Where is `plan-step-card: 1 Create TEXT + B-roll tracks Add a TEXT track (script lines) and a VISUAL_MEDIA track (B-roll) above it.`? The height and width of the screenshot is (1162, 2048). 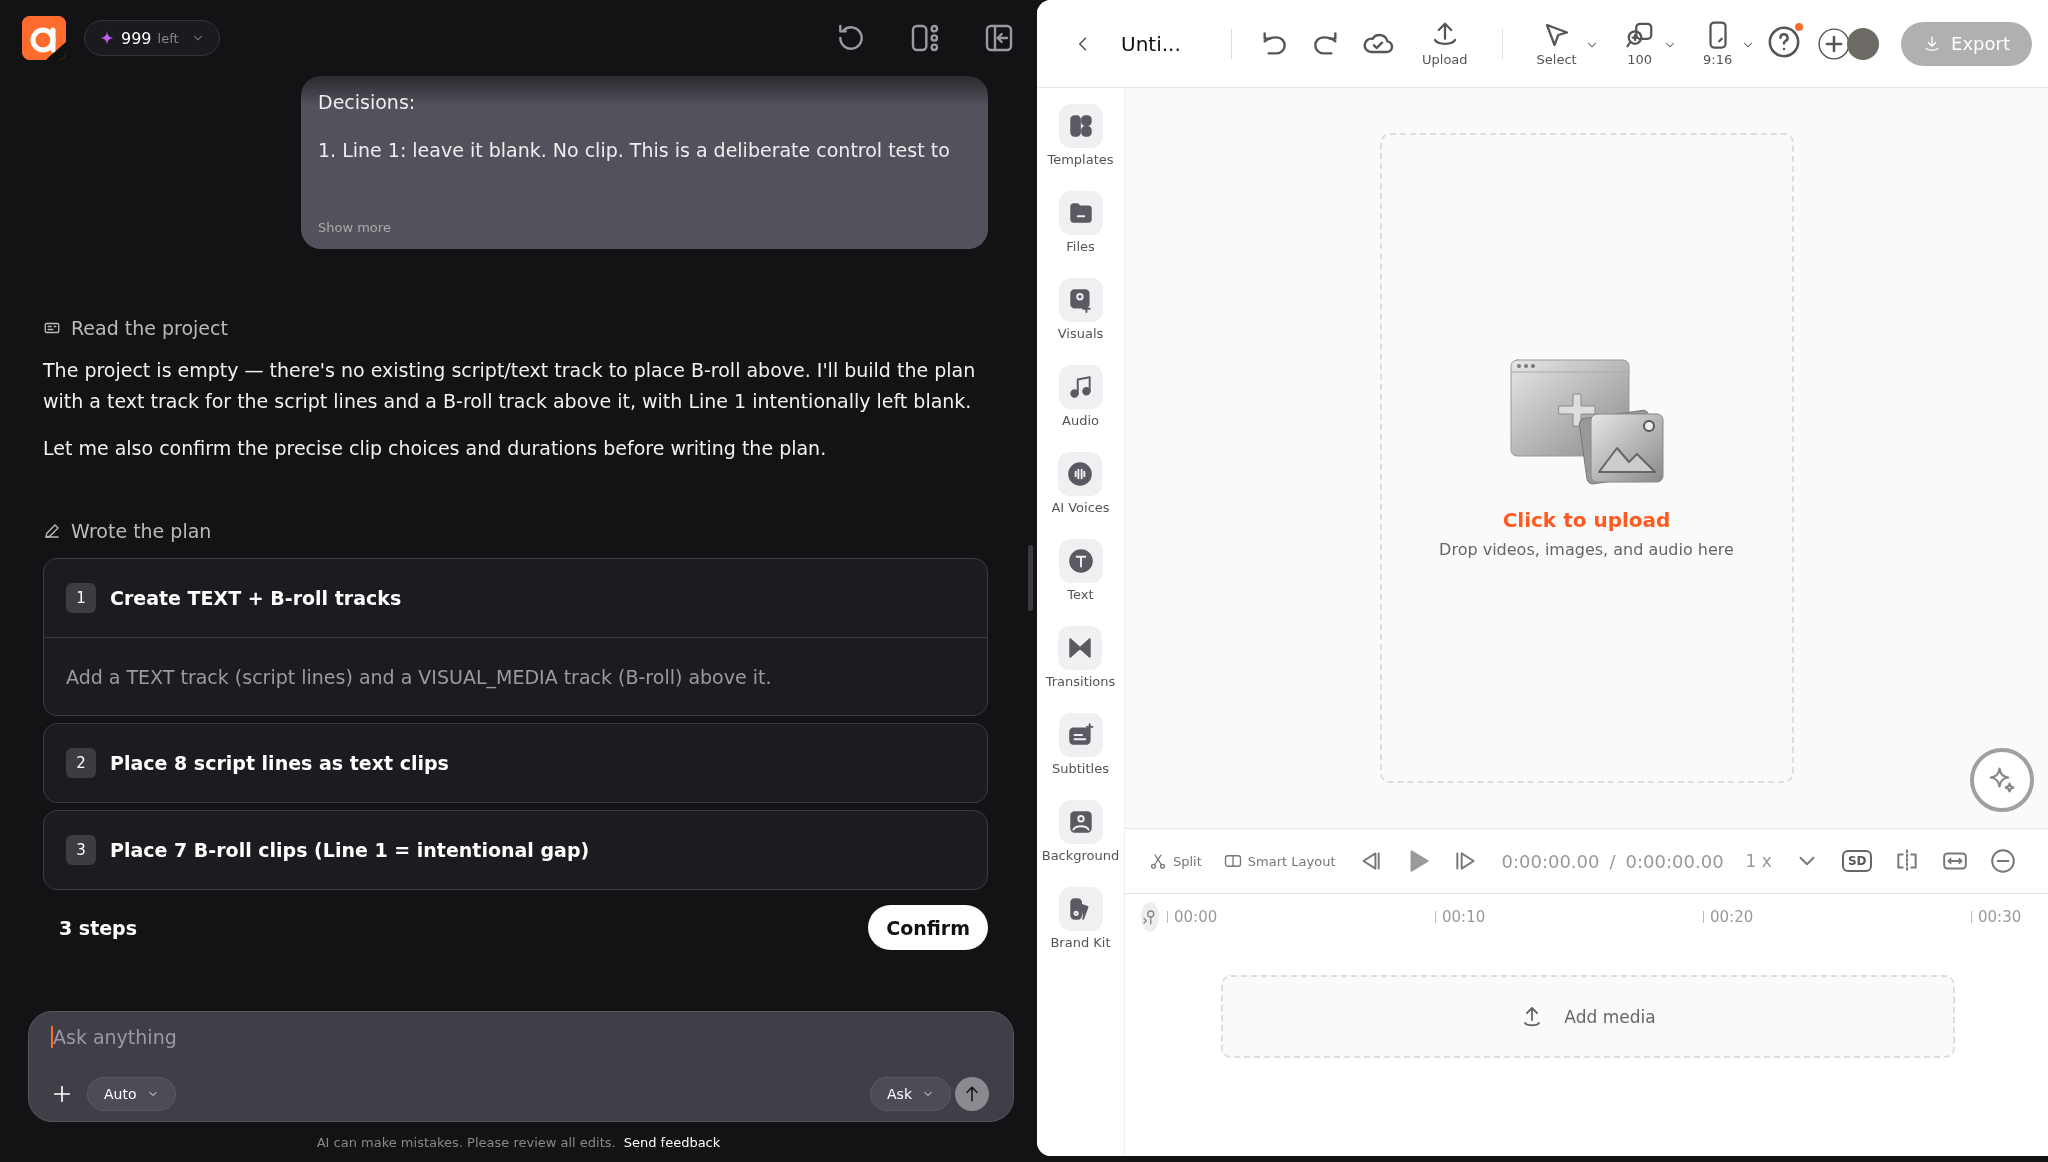 plan-step-card: 1 Create TEXT + B-roll tracks Add a TEXT track (script lines) and a VISUAL_MEDIA track (B-roll) above it. is located at coordinates (515, 637).